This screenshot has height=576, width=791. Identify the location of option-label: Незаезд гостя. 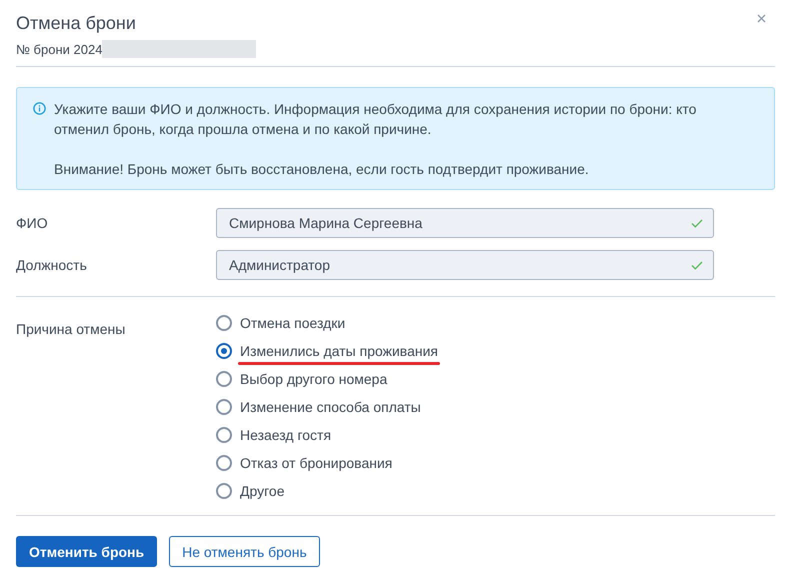
(286, 435).